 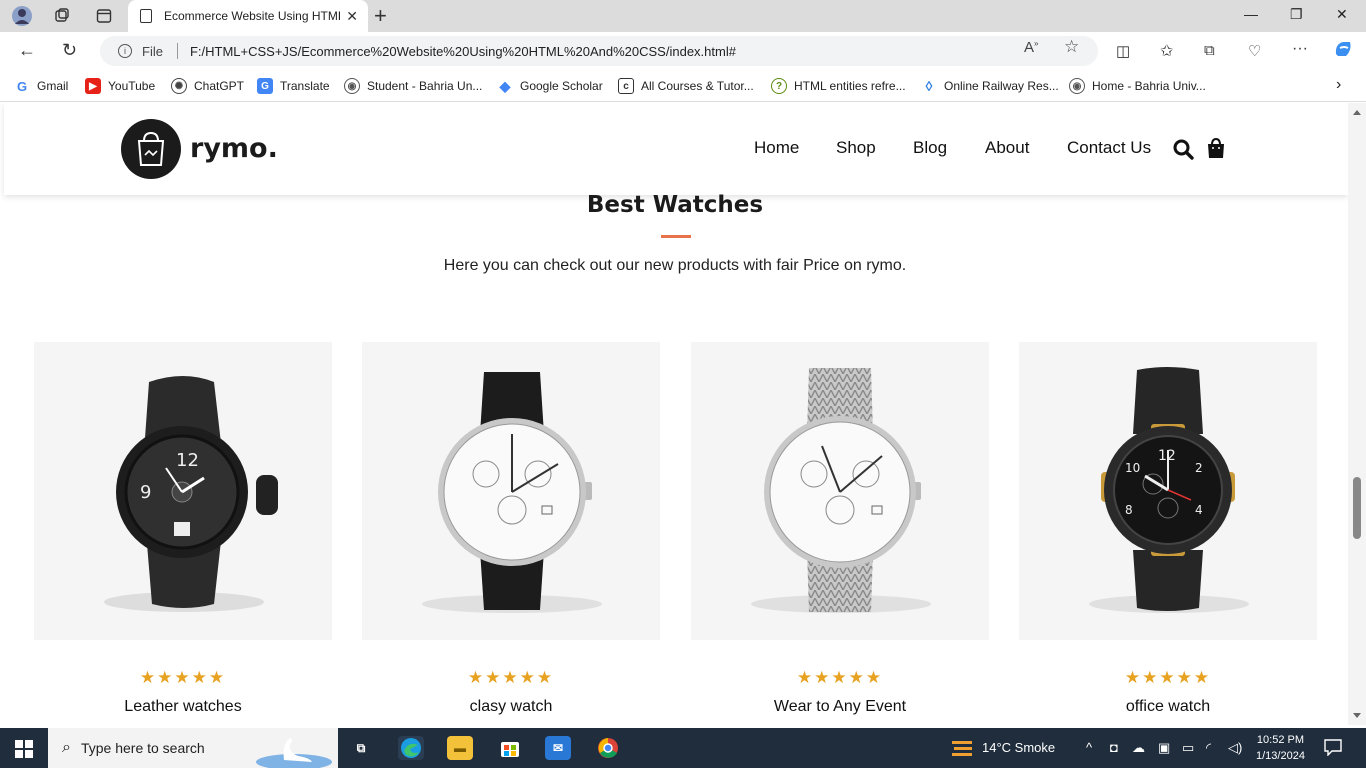 I want to click on reload-icon: ↻, so click(x=69, y=50).